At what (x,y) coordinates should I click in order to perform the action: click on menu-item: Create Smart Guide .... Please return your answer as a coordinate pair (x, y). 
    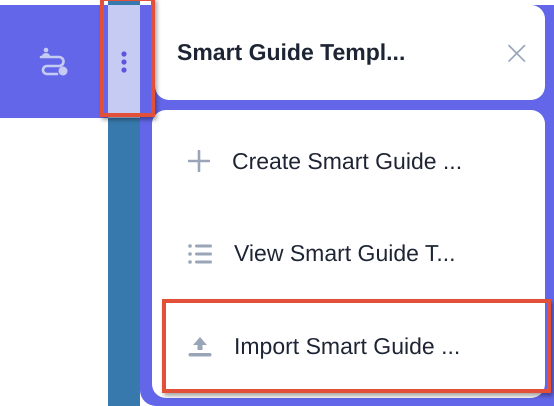
    Looking at the image, I should click on (348, 161).